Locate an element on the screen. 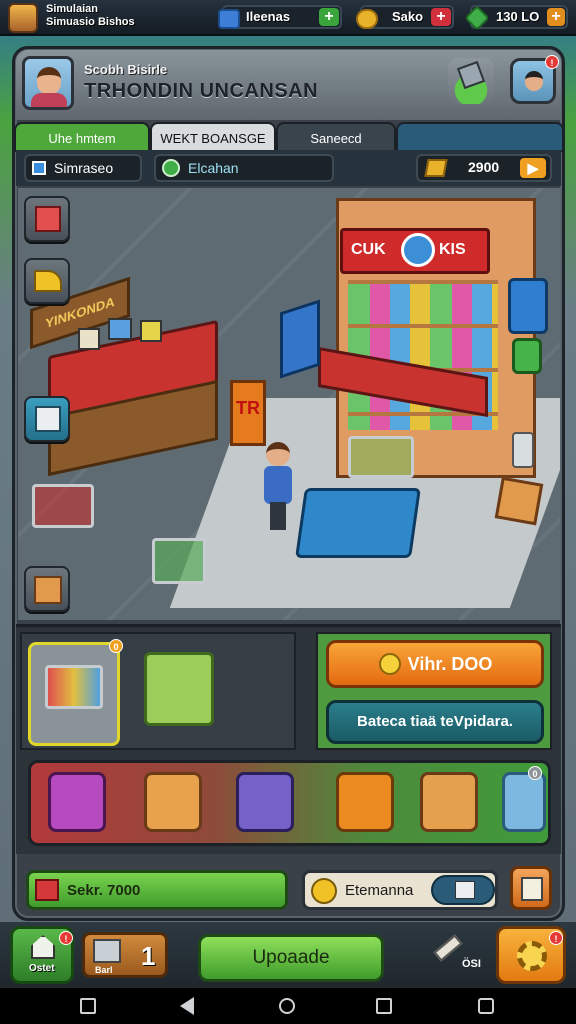 This screenshot has height=1024, width=576. tab-home: Uhe hmtem is located at coordinates (82, 137).